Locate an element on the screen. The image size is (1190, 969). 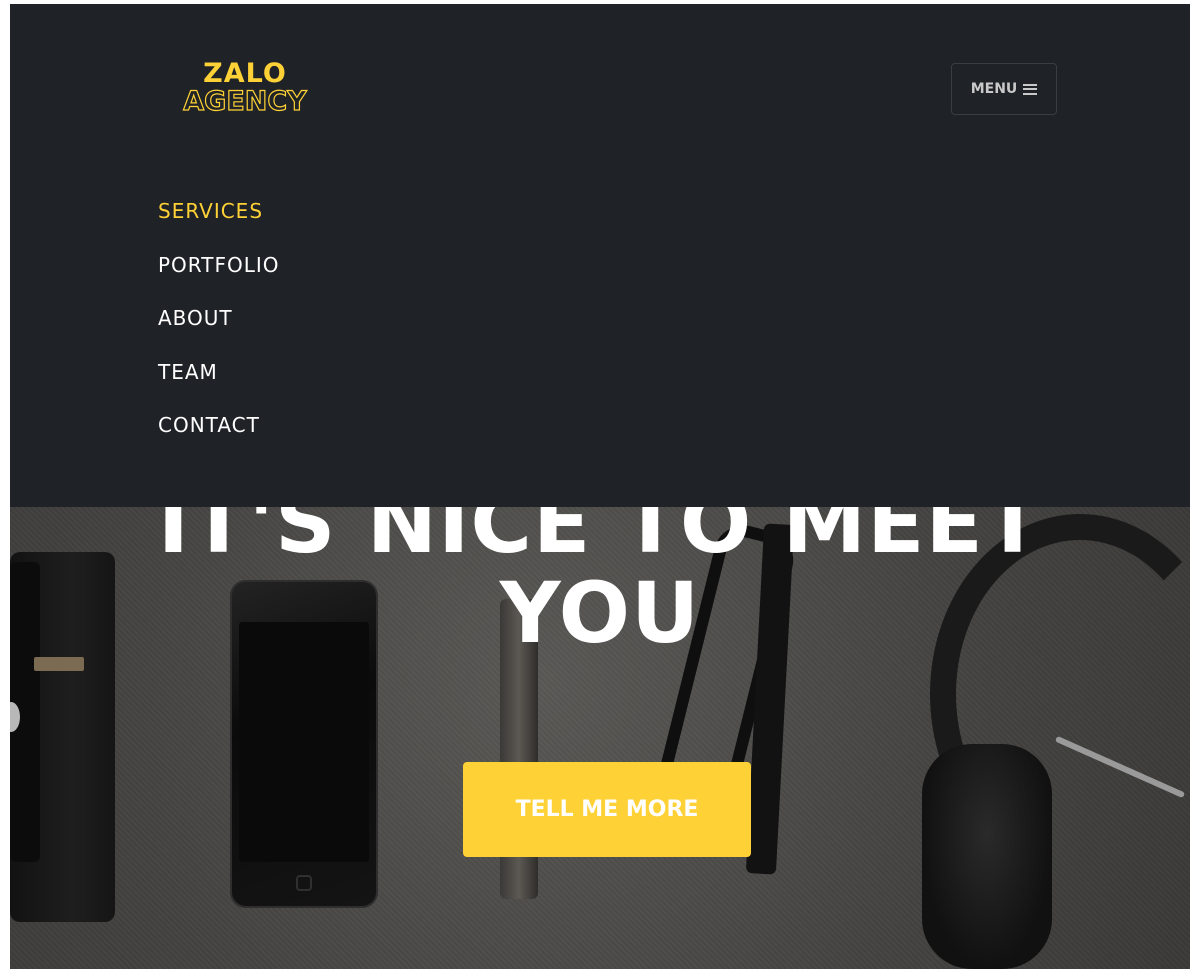
nav-item-team: TEAM is located at coordinates (219, 382).